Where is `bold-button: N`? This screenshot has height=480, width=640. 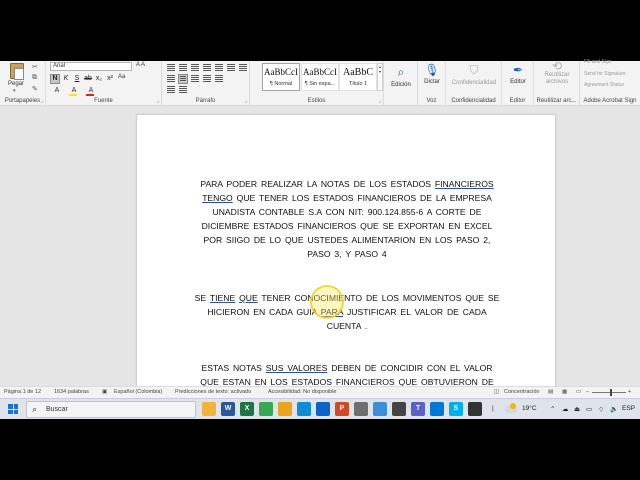 bold-button: N is located at coordinates (55, 79).